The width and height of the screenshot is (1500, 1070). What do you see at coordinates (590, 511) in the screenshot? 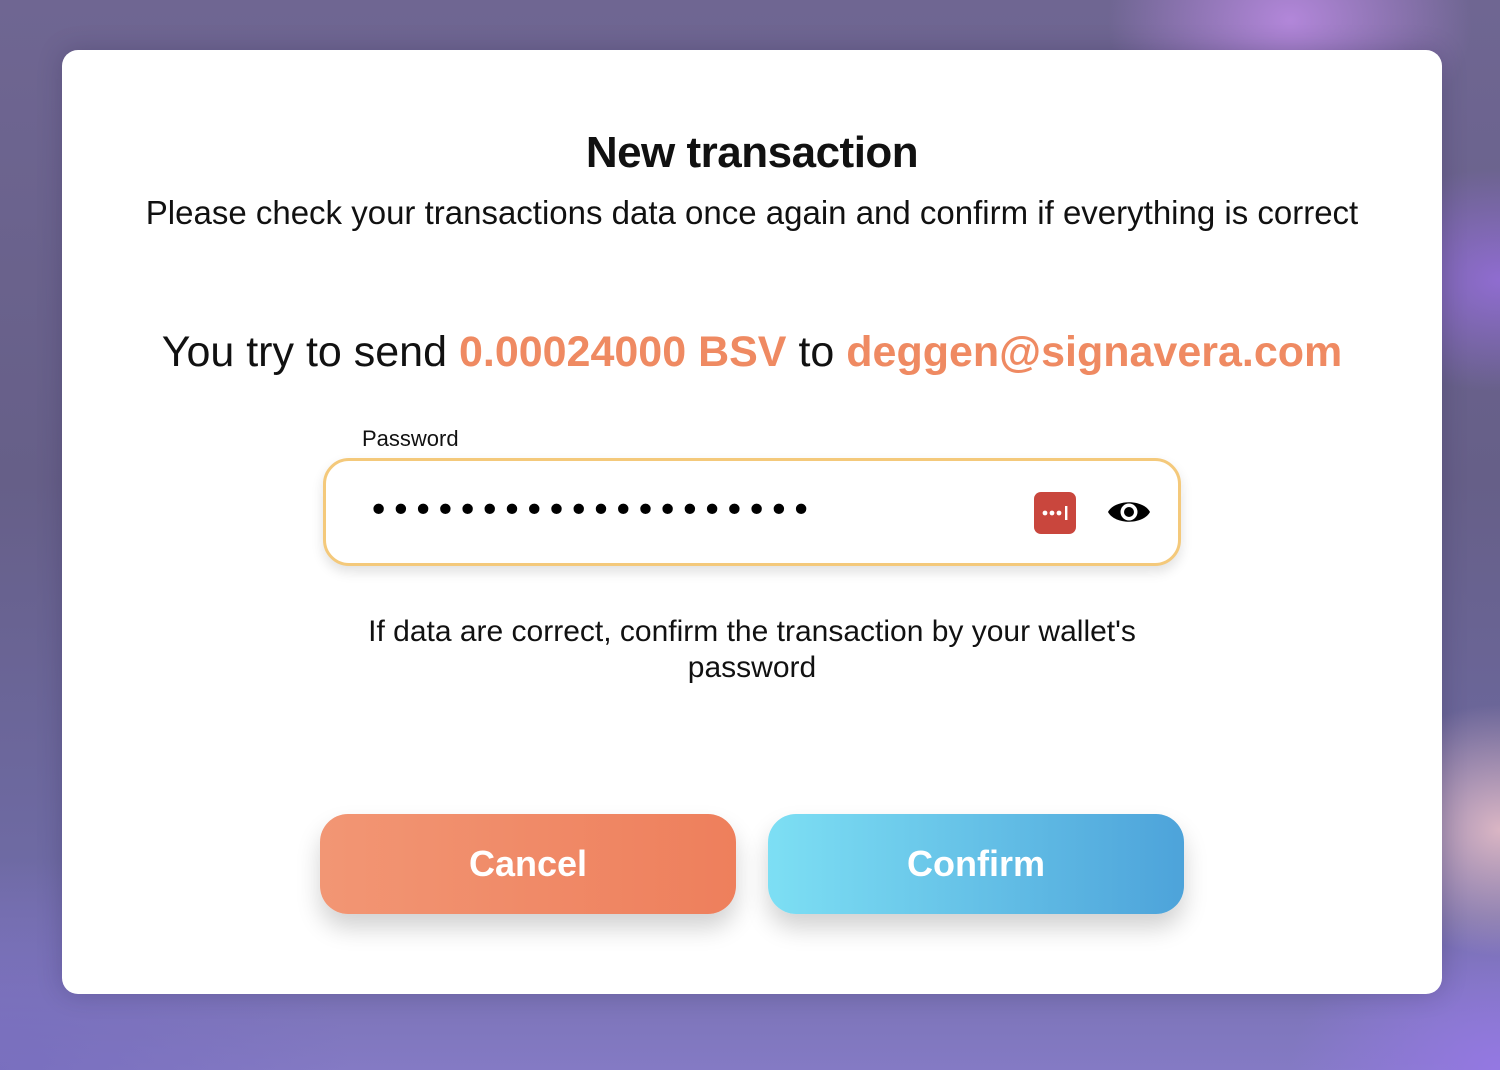
I see `password-masked-value: ••••••••••••••••••••` at bounding box center [590, 511].